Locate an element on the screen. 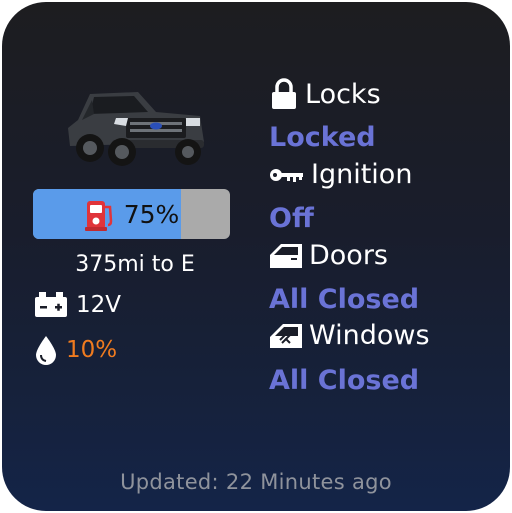 This screenshot has width=512, height=513. ignition-value: Off is located at coordinates (291, 218).